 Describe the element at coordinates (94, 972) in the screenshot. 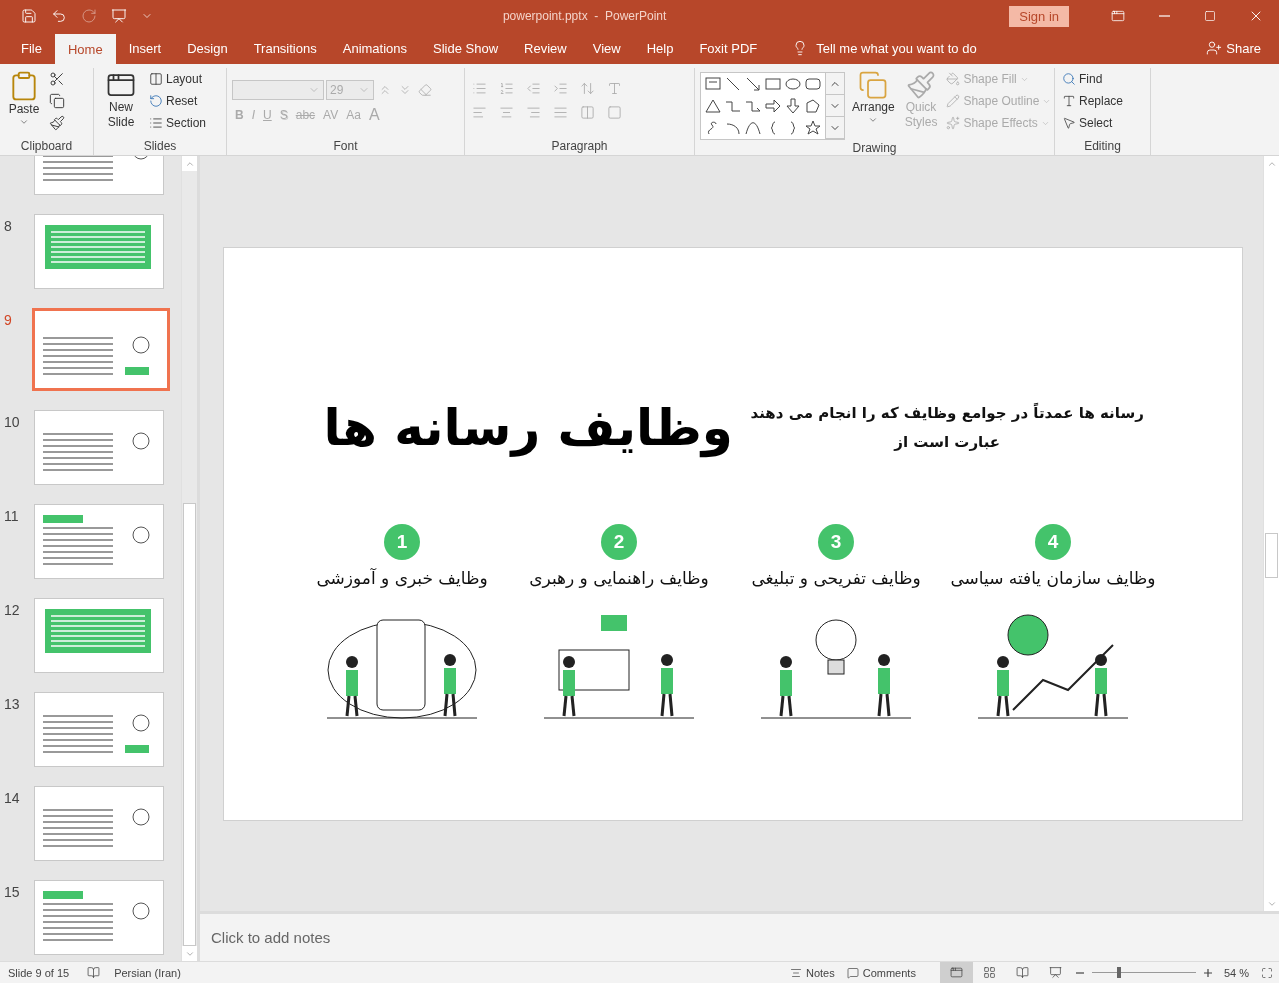

I see `spellcheck-icon` at that location.